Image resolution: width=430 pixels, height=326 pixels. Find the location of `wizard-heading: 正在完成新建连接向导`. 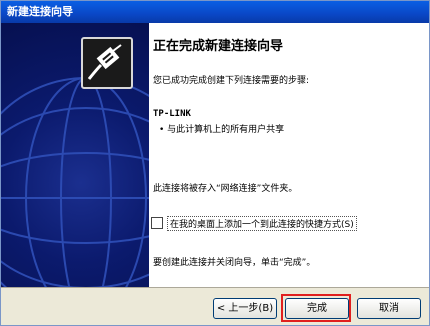

wizard-heading: 正在完成新建连接向导 is located at coordinates (218, 46).